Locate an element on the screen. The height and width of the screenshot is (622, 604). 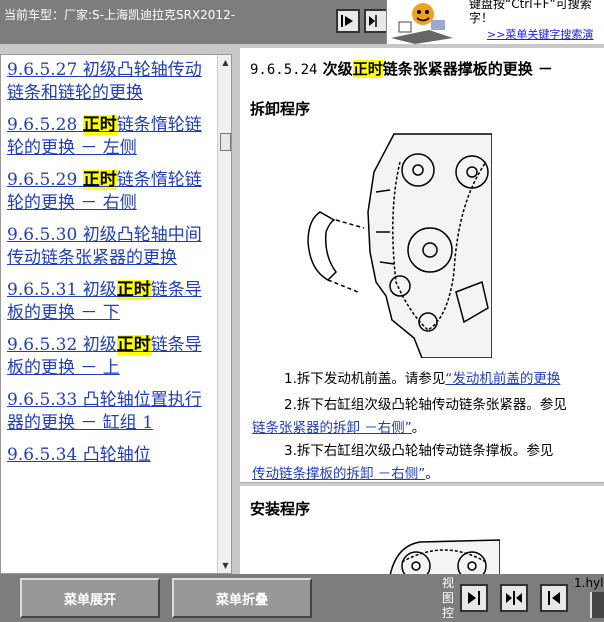
view-left-button is located at coordinates (474, 598).